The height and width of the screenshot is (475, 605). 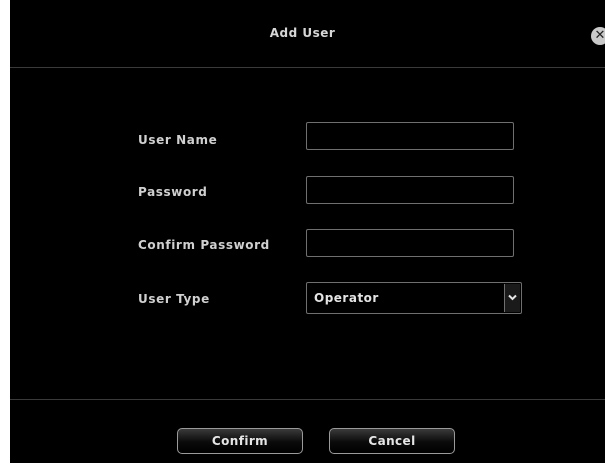 I want to click on footer-divider, so click(x=307, y=399).